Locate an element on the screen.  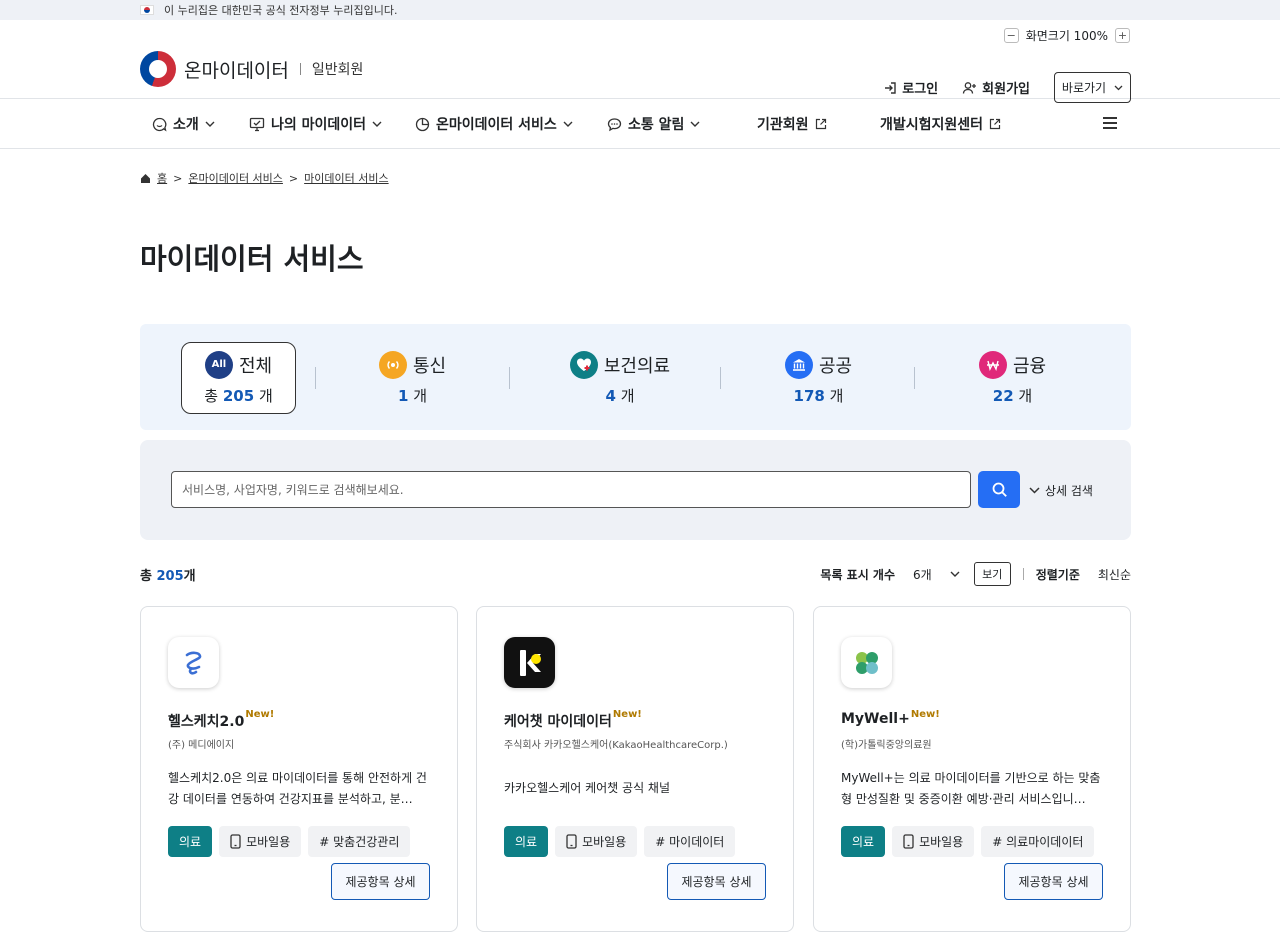
nav-item-my-mydata: 나의 마이데이터 is located at coordinates (315, 124).